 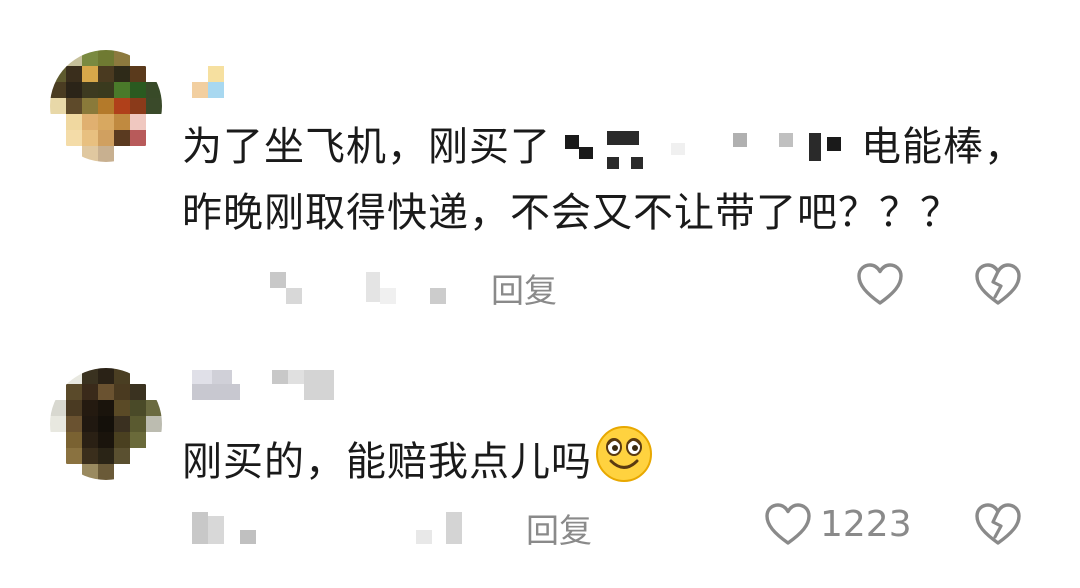 I want to click on comment-text-body: 刚买的，能赔我点儿吗, so click(x=387, y=462).